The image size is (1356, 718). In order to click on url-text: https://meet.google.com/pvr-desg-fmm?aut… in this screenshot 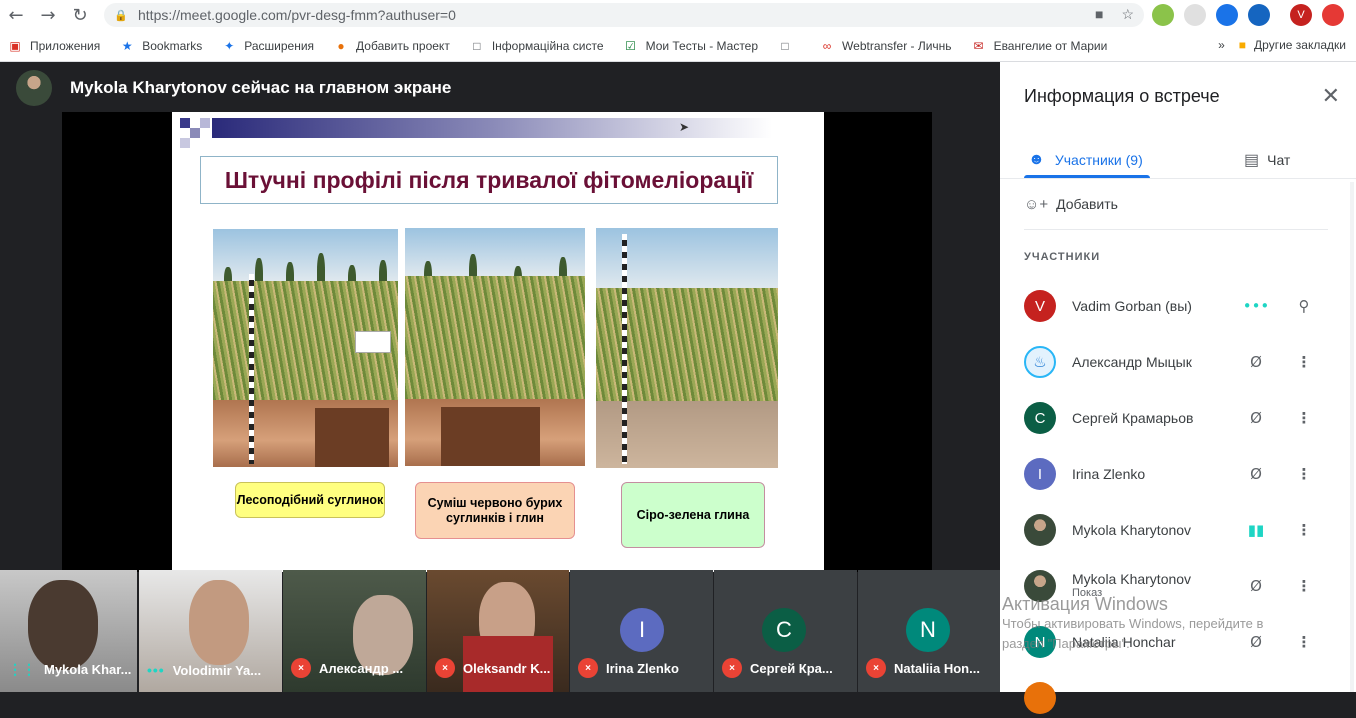, I will do `click(297, 15)`.